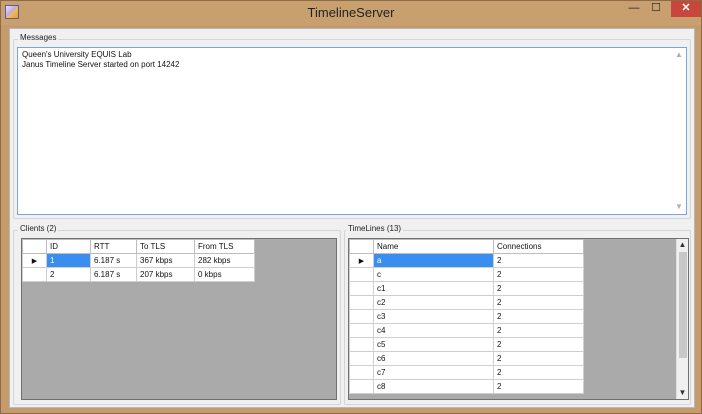 Image resolution: width=702 pixels, height=414 pixels. Describe the element at coordinates (38, 228) in the screenshot. I see `clients-label: Clients (2)` at that location.